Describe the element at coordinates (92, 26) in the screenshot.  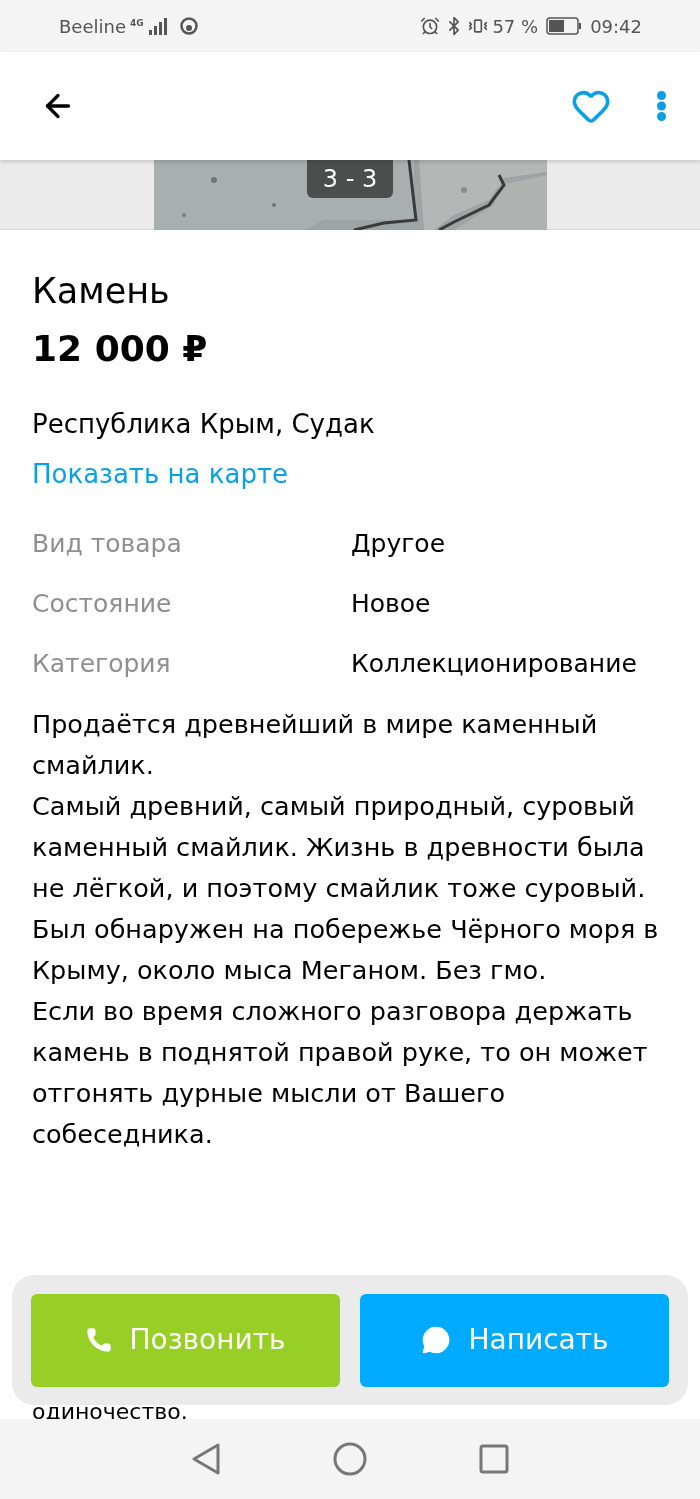
I see `carrier-name: Beeline` at that location.